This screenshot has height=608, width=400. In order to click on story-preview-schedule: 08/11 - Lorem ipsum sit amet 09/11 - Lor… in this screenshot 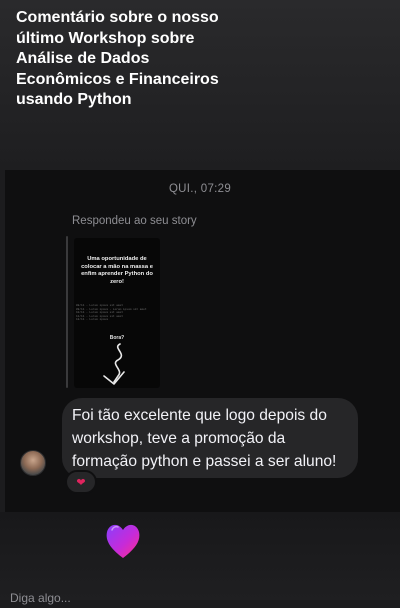, I will do `click(117, 313)`.